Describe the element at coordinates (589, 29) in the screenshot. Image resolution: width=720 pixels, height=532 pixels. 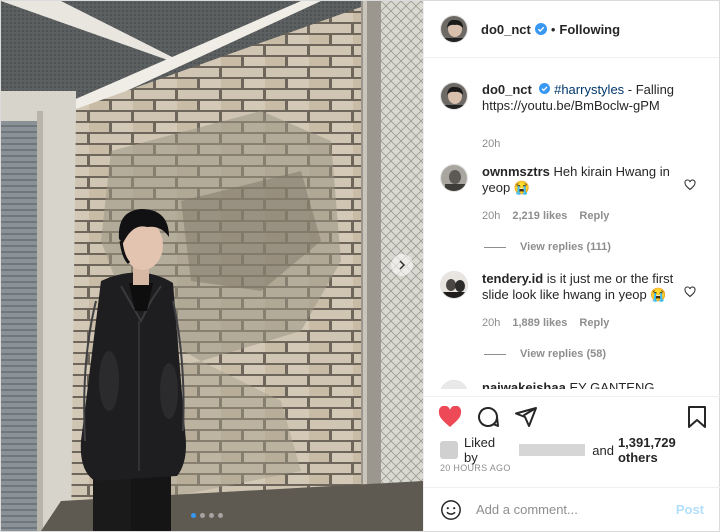
I see `following-button: Following` at that location.